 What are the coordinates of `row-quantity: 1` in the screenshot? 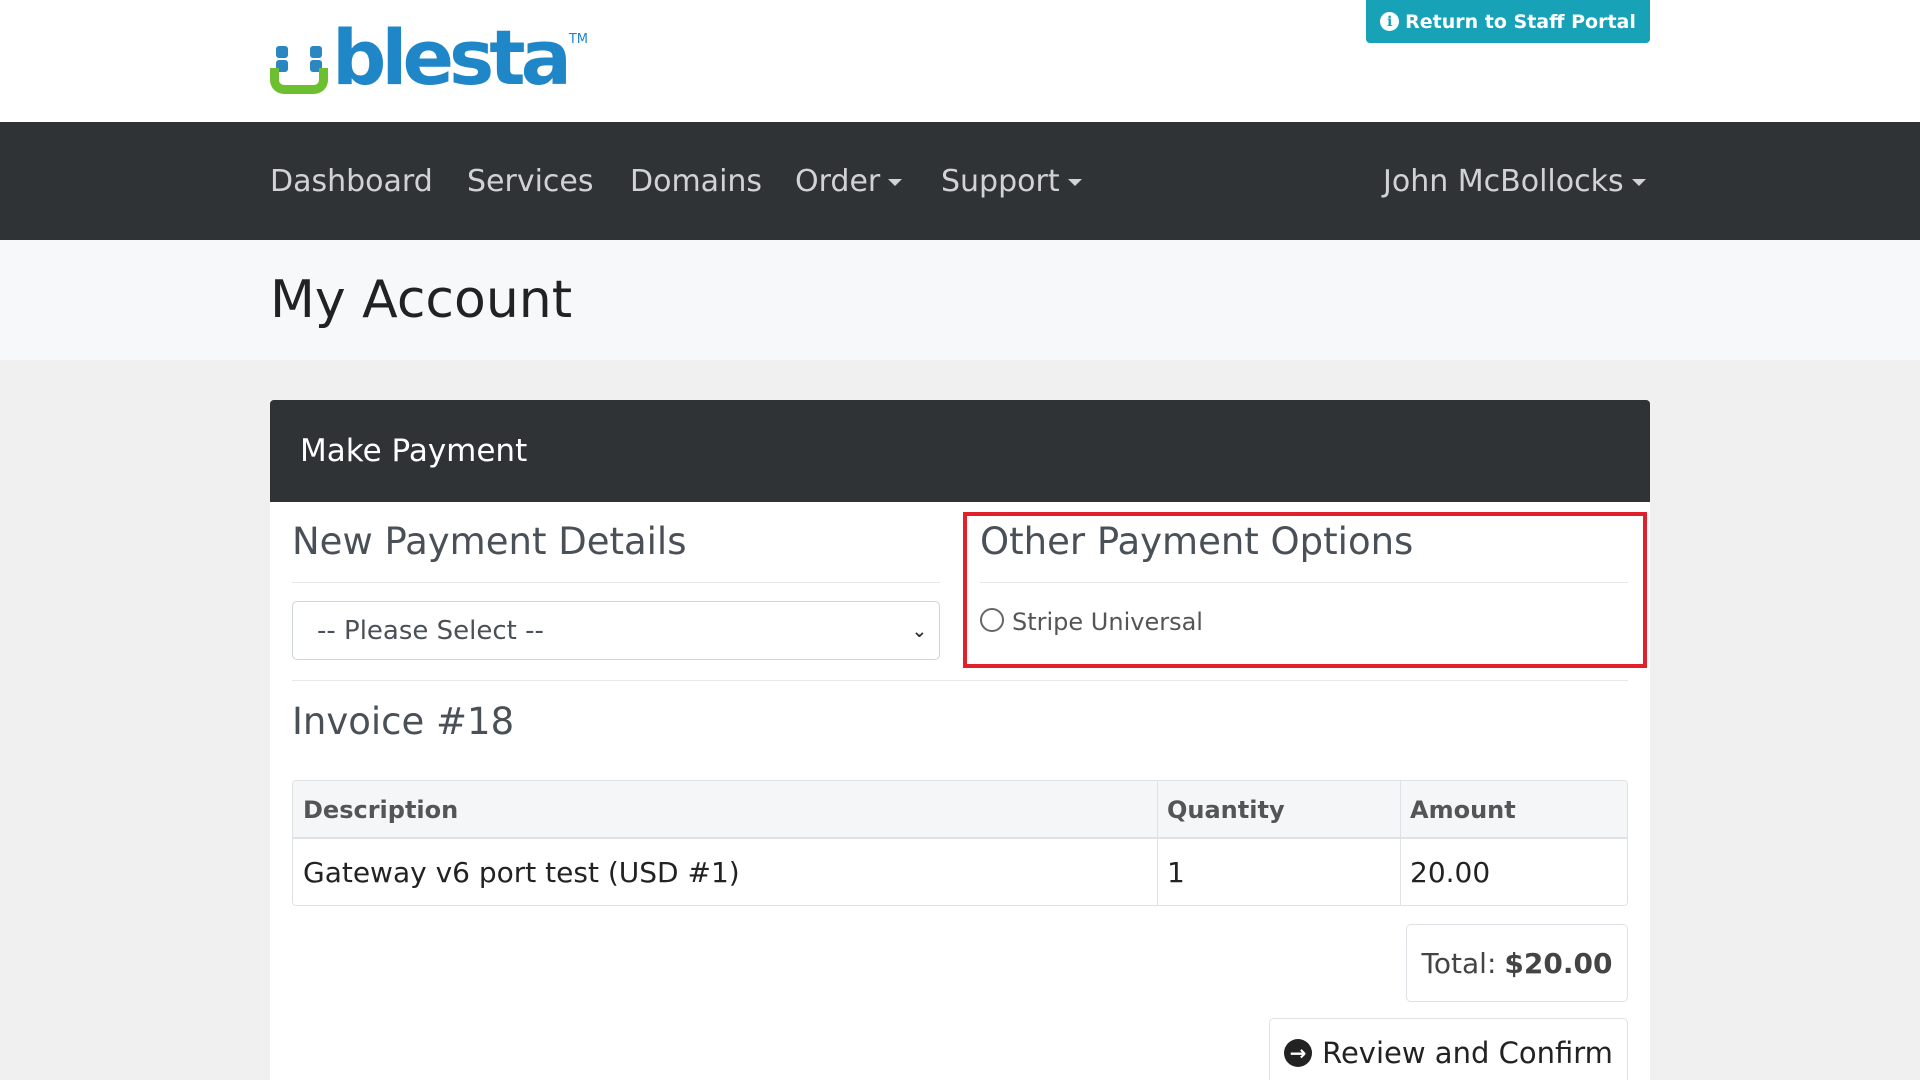 It's located at (1176, 872).